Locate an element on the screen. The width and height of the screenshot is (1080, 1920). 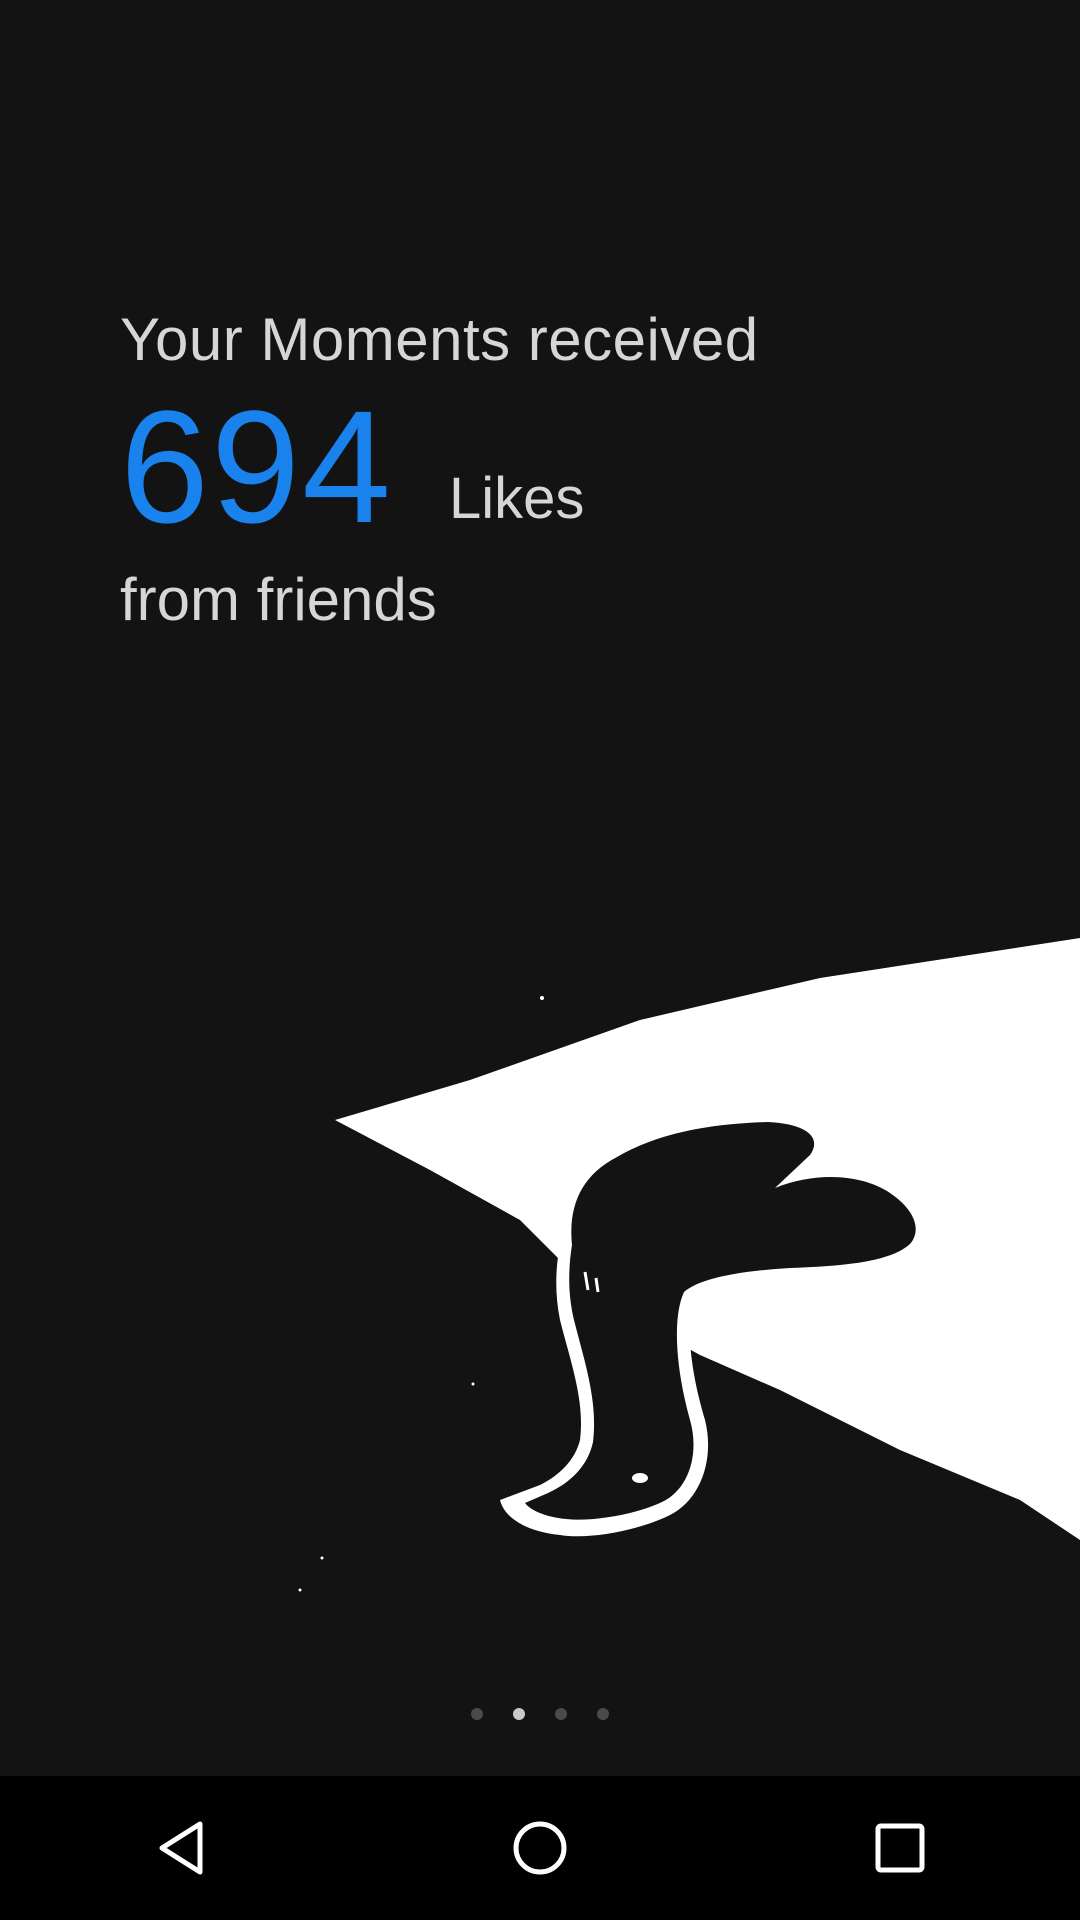
back-icon is located at coordinates (181, 1848).